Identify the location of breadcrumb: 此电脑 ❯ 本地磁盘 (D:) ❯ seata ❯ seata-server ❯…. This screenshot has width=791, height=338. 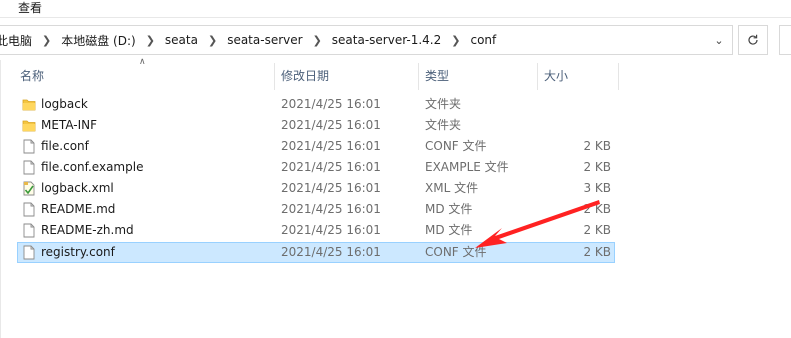
(249, 40).